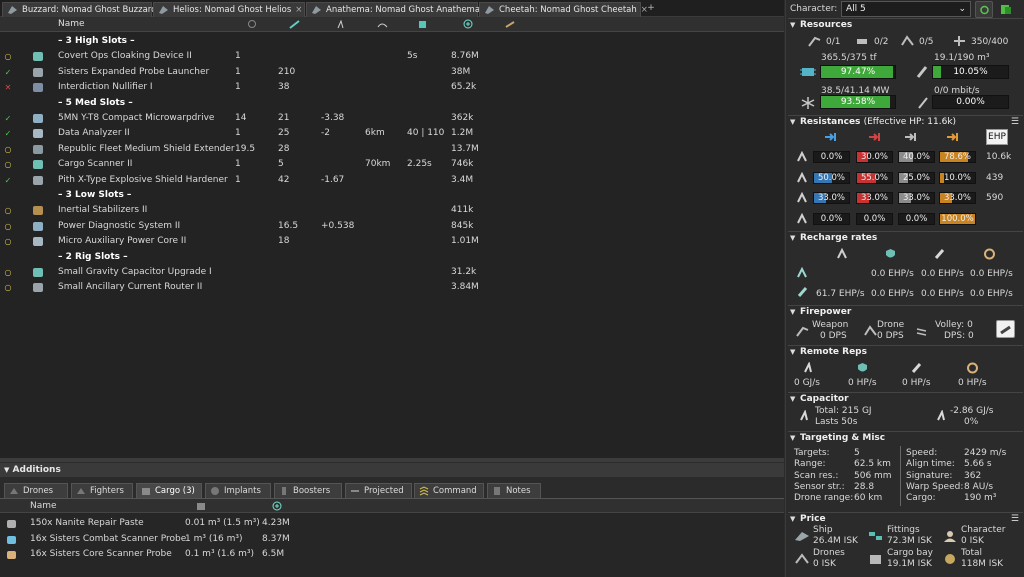 The image size is (1024, 577). I want to click on resistances-section: ▼ Resistances (Effective HP: 11.6k) ☰, so click(905, 121).